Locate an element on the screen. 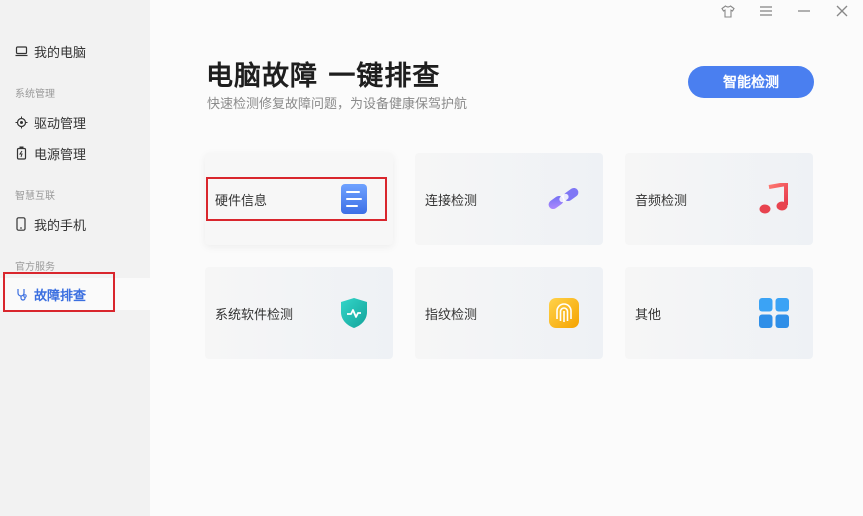  sidebar-item-my-phone: 我的手机 is located at coordinates (75, 224).